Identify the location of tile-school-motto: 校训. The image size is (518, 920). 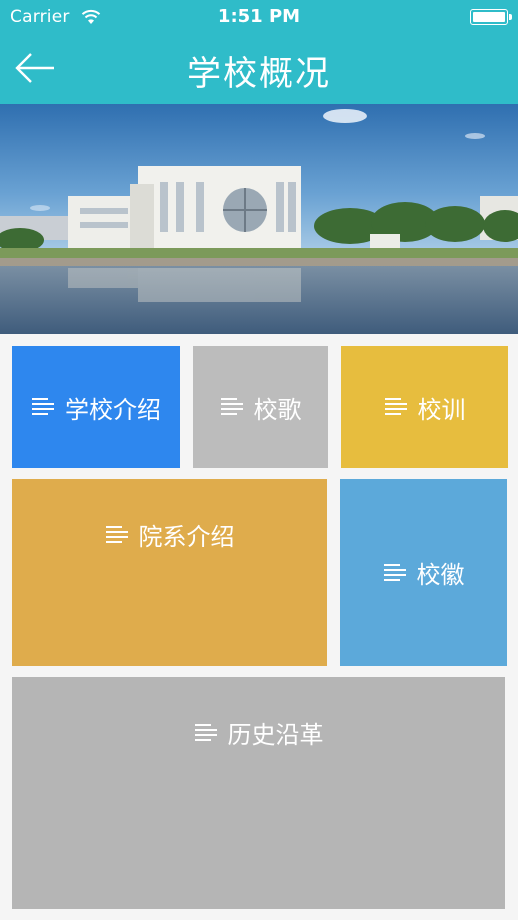
(424, 407).